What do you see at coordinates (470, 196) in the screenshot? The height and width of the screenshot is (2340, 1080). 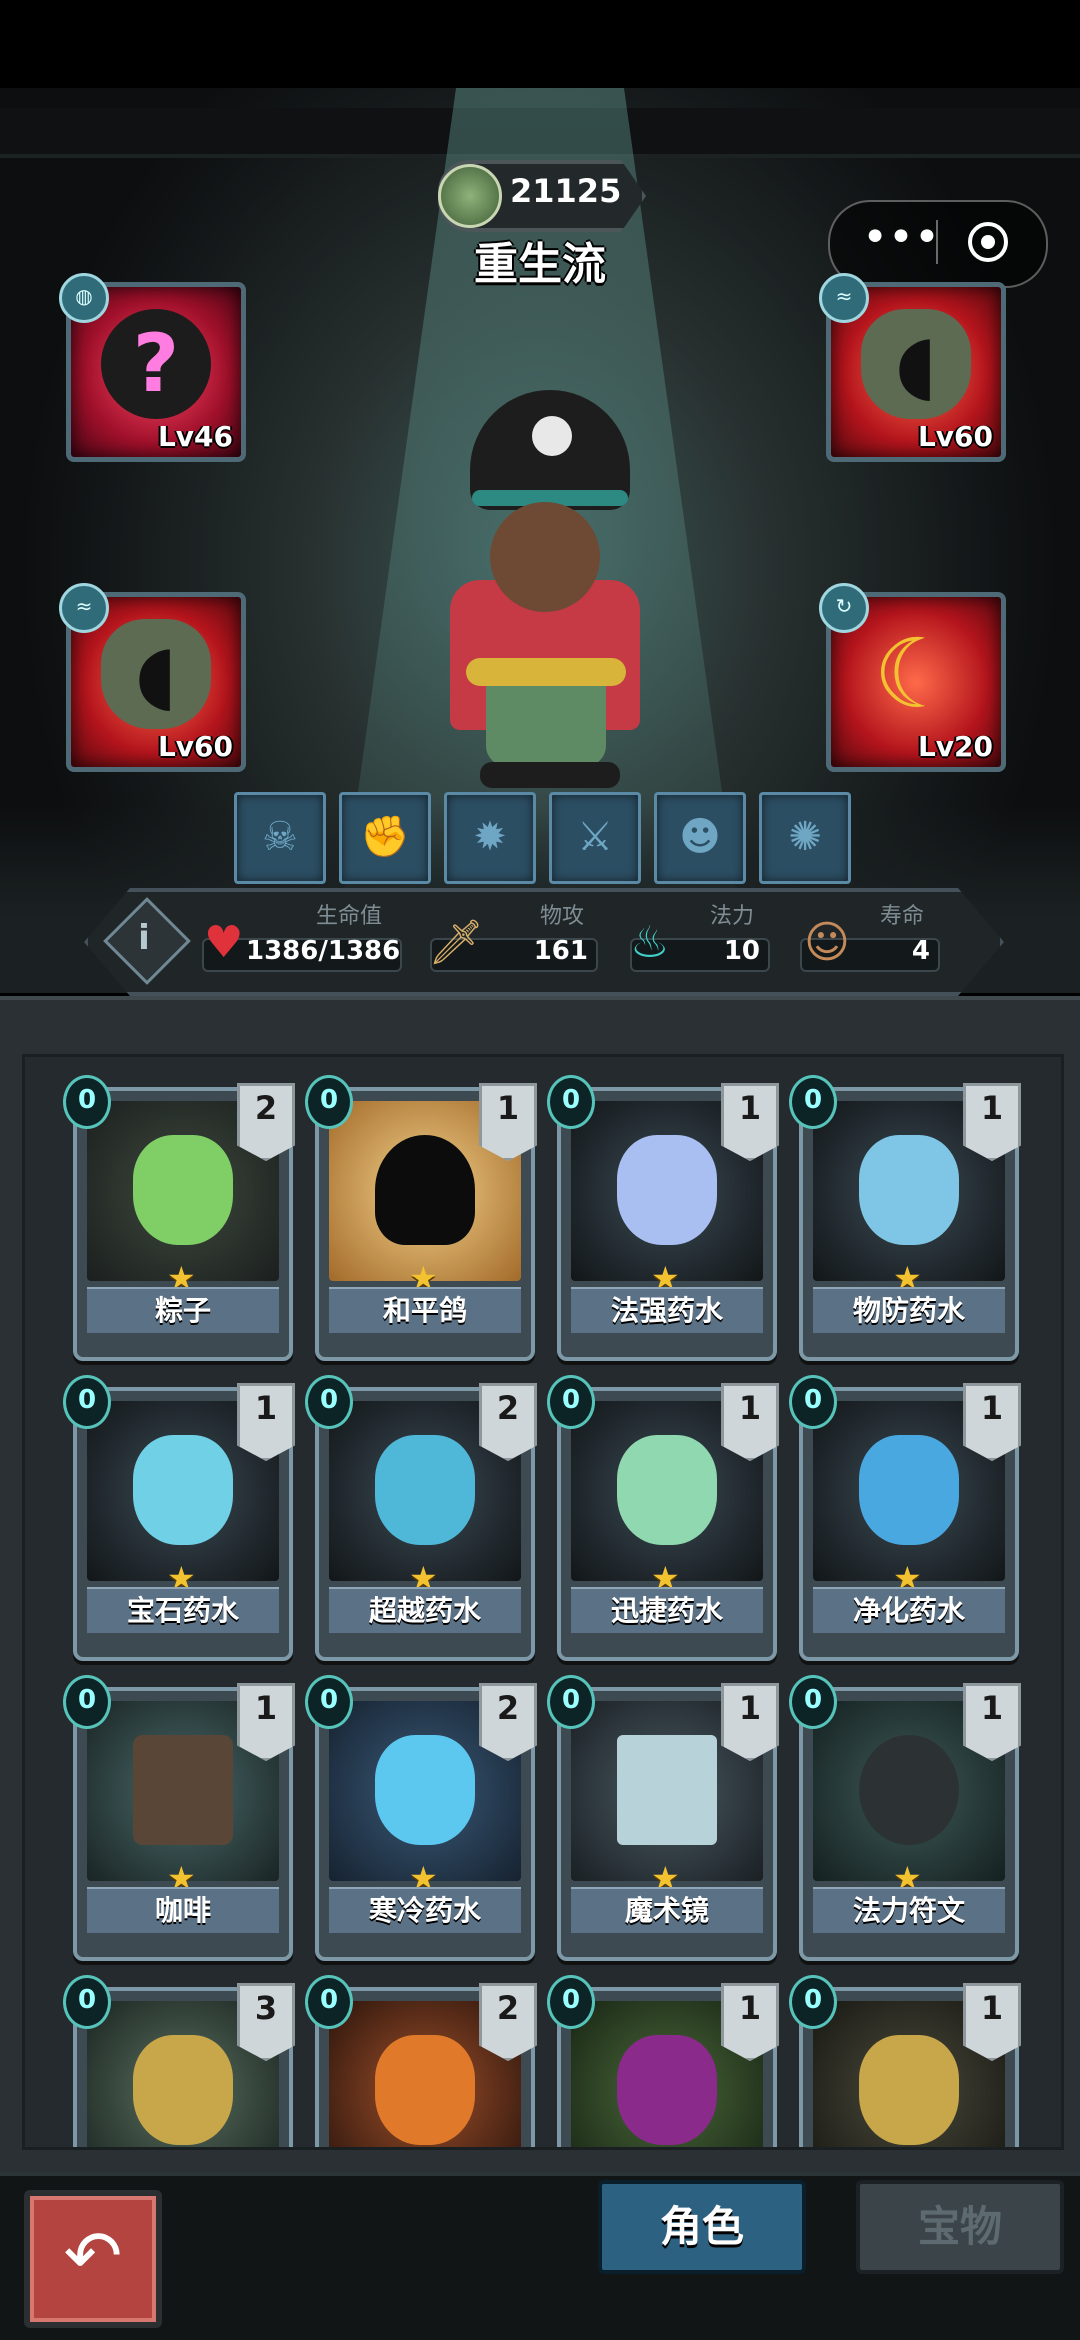 I see `coin-icon` at bounding box center [470, 196].